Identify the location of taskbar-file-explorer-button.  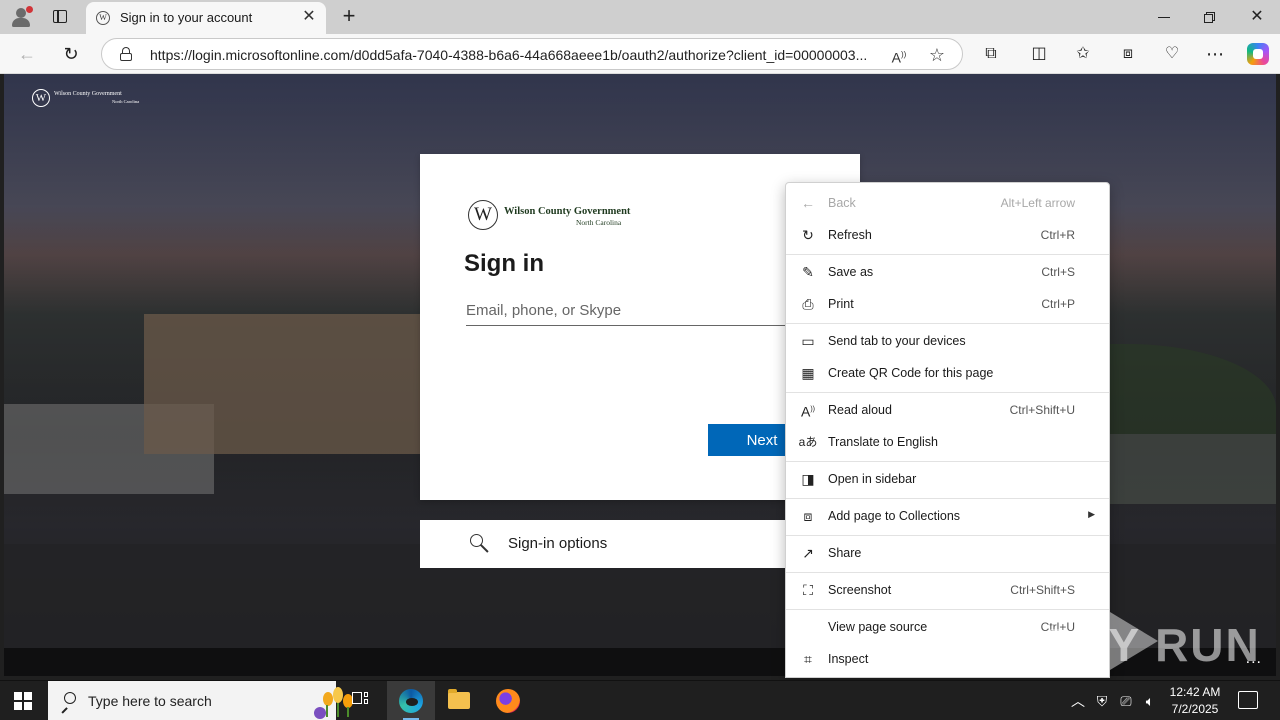
(459, 700).